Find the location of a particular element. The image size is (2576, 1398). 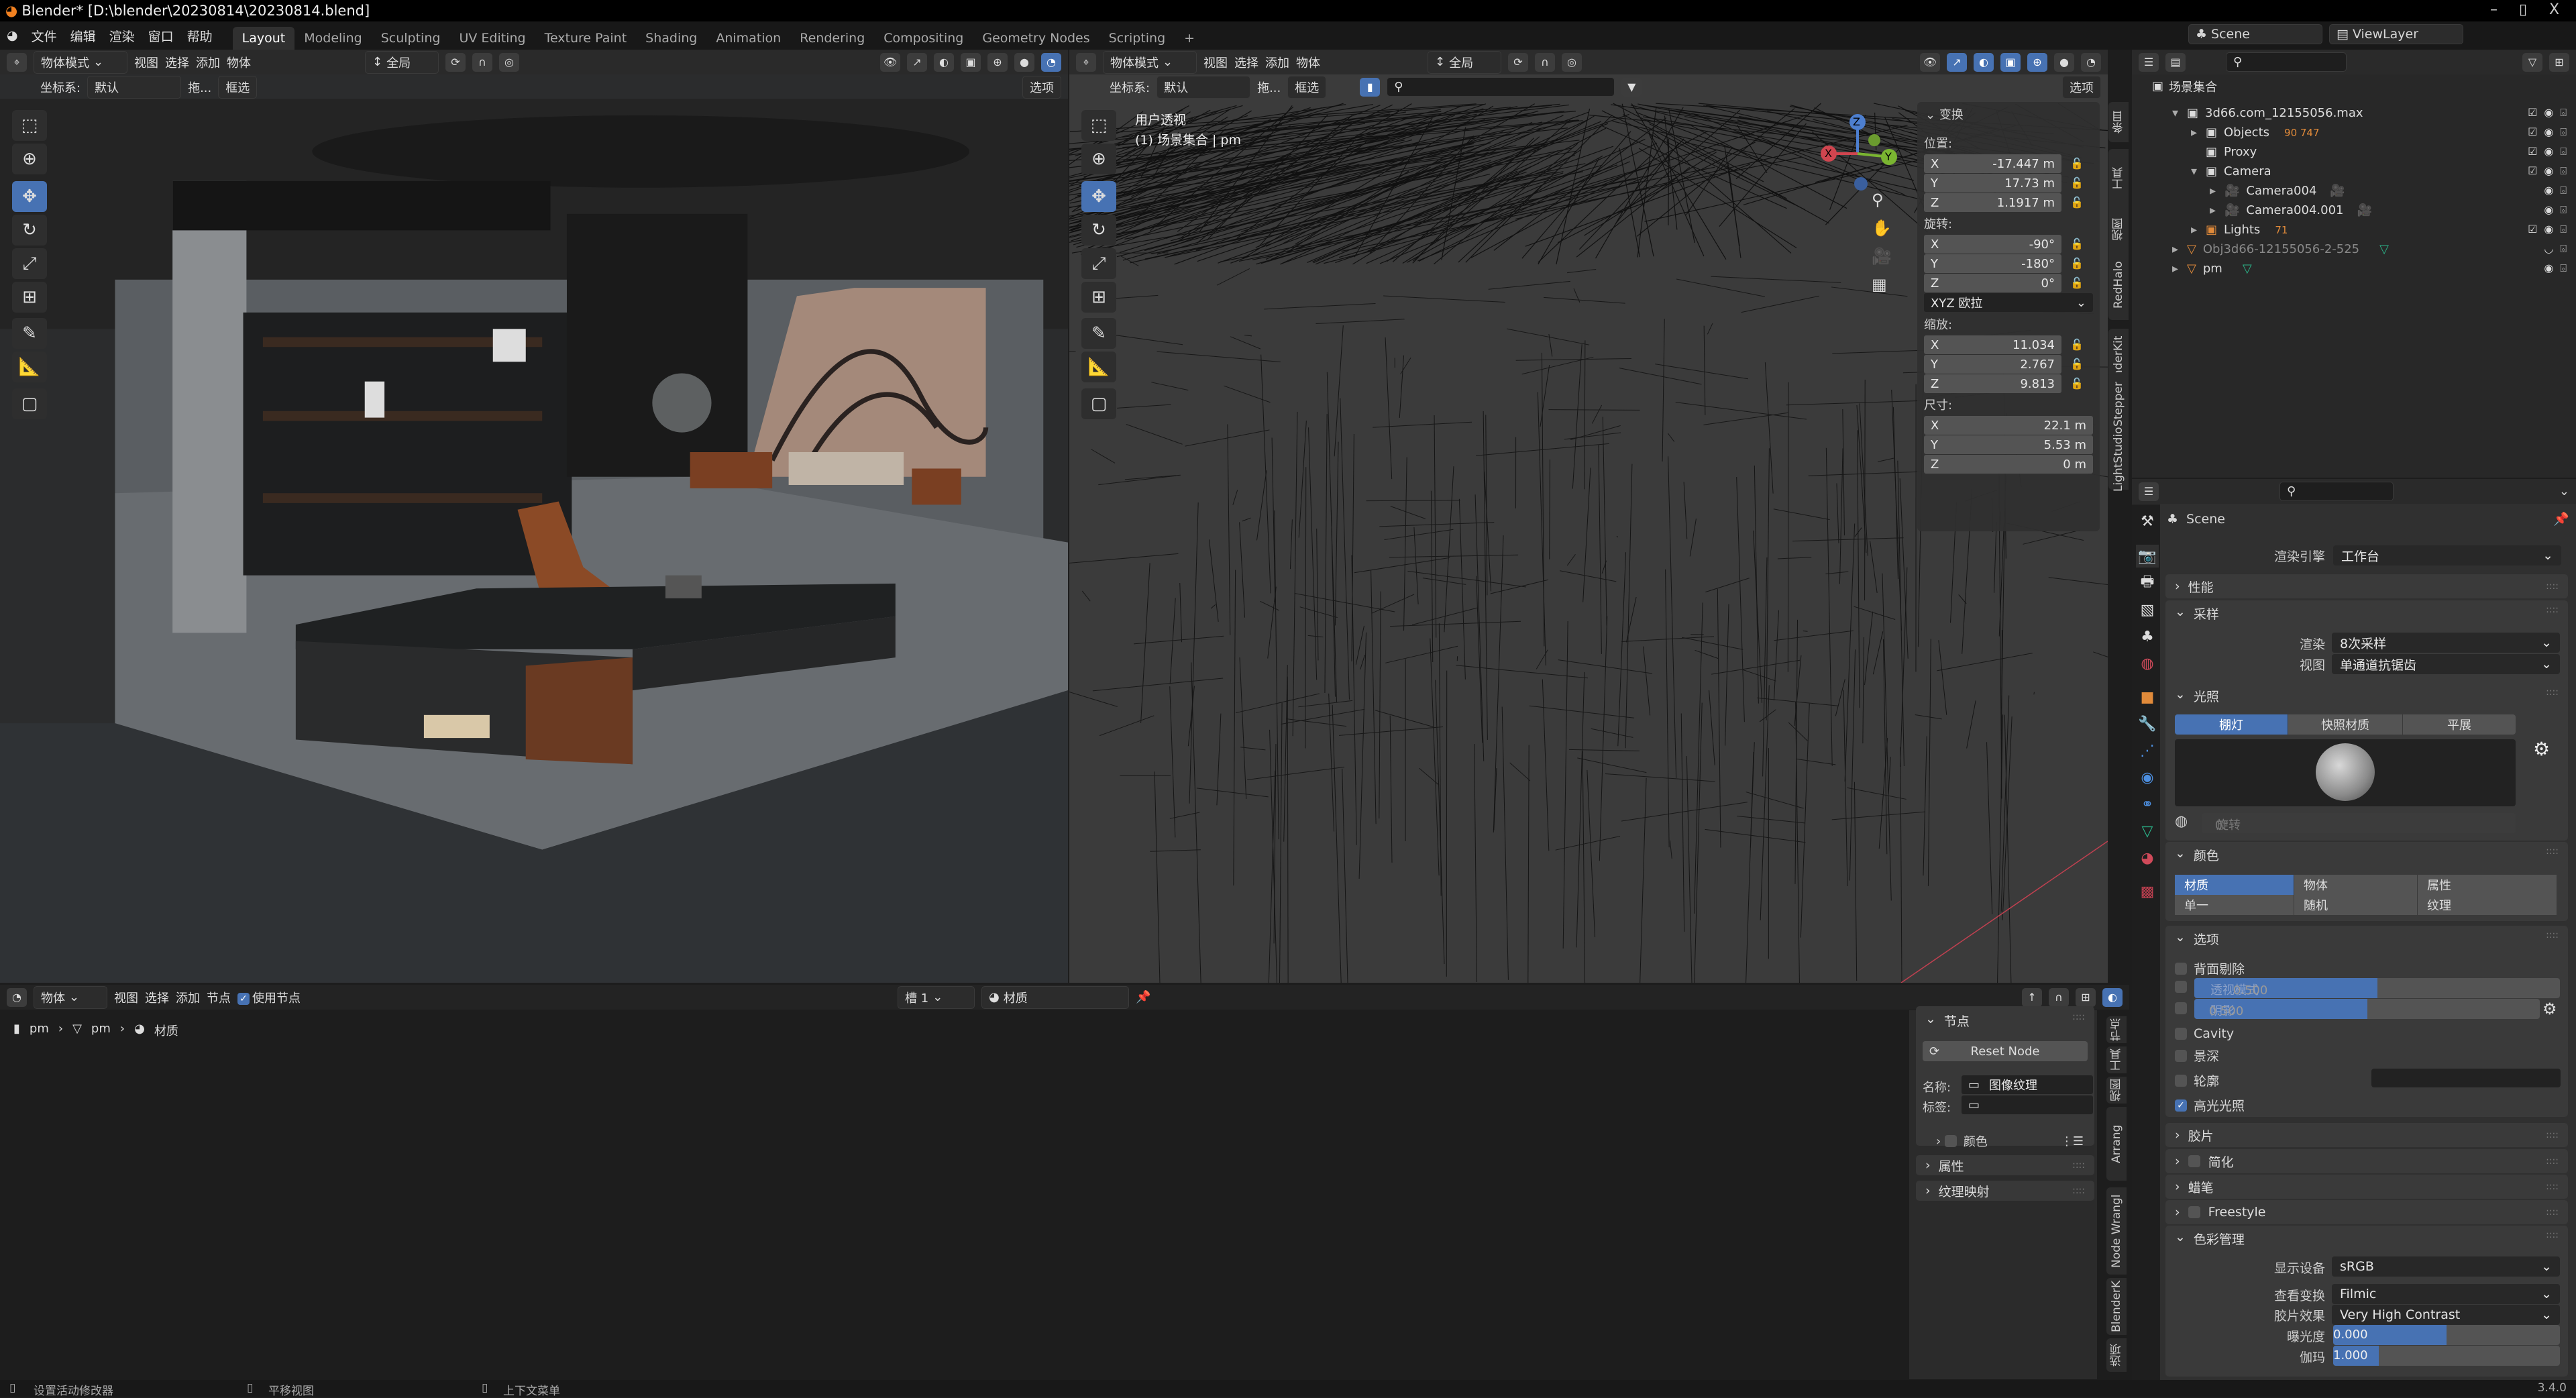

lighting-matcap-button: 快照材质 is located at coordinates (2345, 724).